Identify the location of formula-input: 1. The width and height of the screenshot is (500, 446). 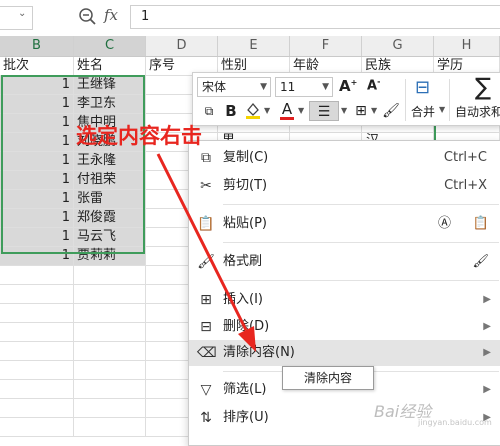
(315, 17).